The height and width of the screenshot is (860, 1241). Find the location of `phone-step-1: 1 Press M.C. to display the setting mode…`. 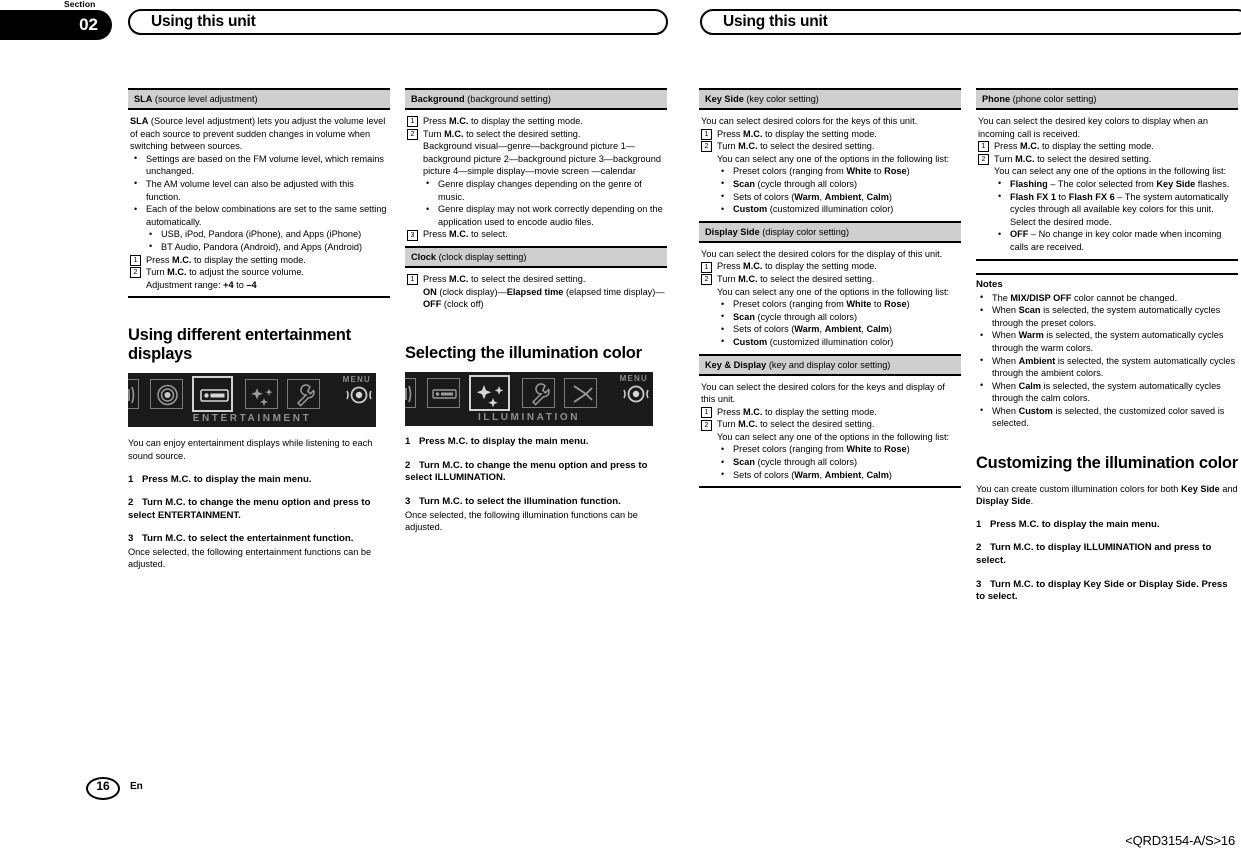

phone-step-1: 1 Press M.C. to display the setting mode… is located at coordinates (1107, 146).